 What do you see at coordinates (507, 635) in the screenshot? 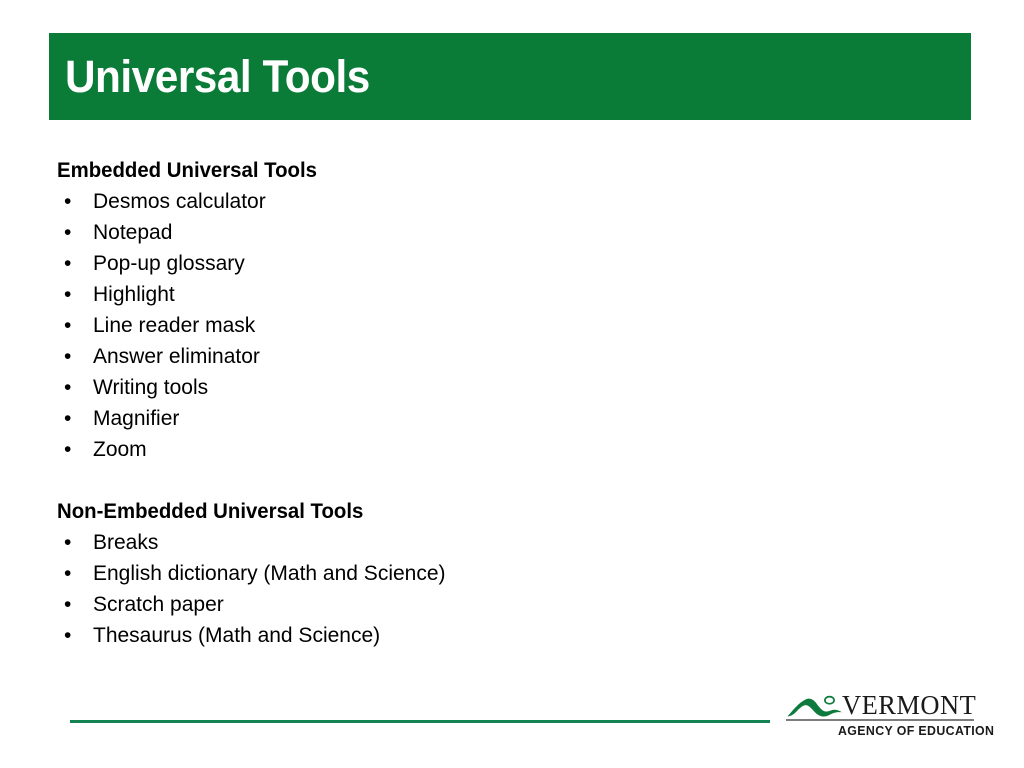
I see `list-item: • Thesaurus (Math and Science)` at bounding box center [507, 635].